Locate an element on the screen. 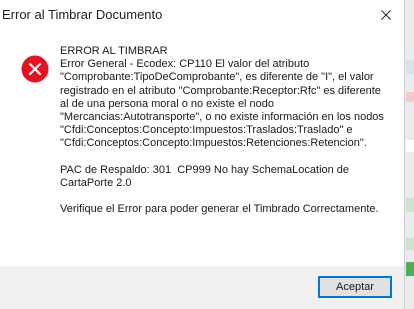  error-heading: ERROR AL TIMBRAR is located at coordinates (114, 51).